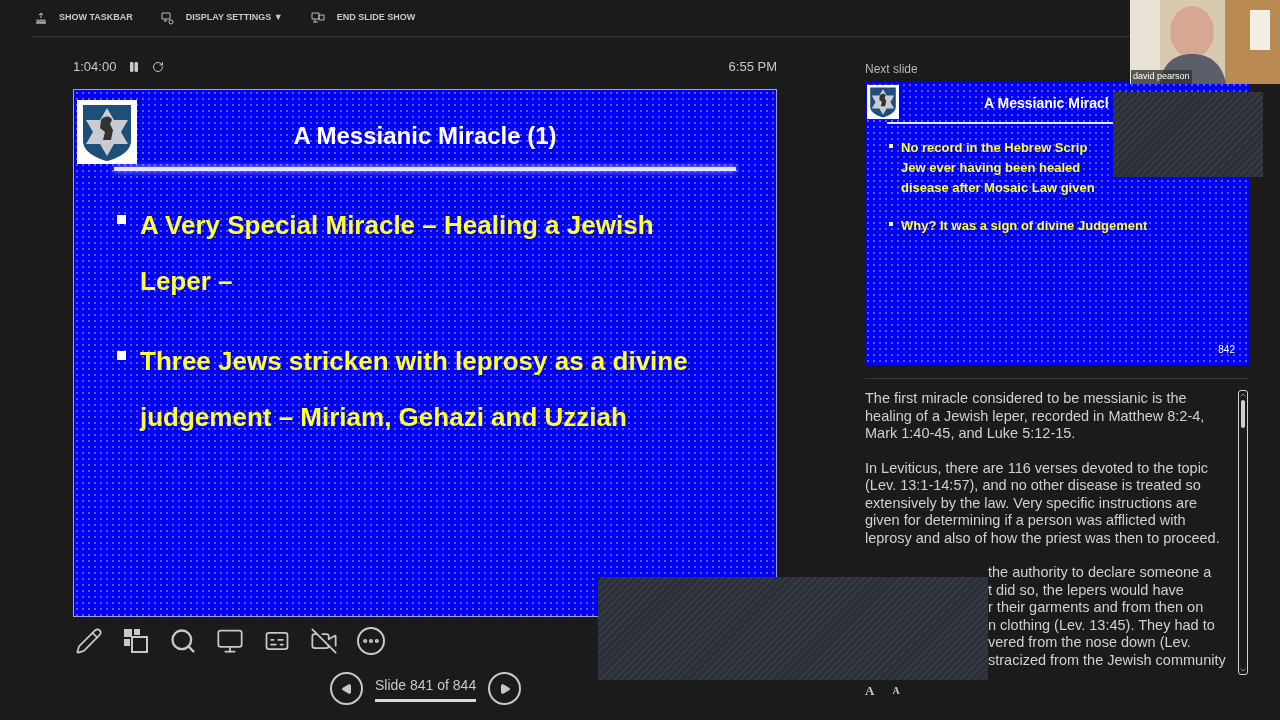 The height and width of the screenshot is (720, 1280). What do you see at coordinates (1102, 625) in the screenshot?
I see `notes-text-line: n clothing (Lev. 13:45). They had to` at bounding box center [1102, 625].